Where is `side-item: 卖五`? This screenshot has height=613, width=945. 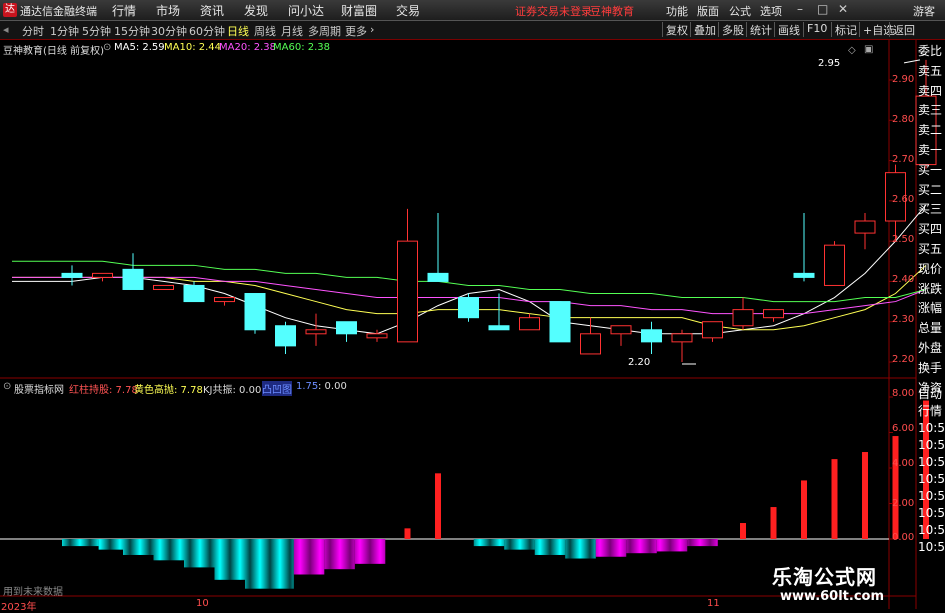 side-item: 卖五 is located at coordinates (931, 72).